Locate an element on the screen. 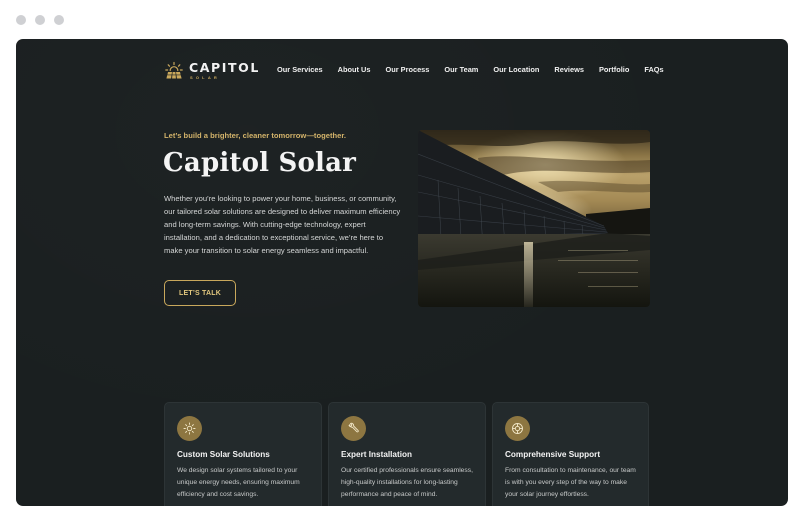 The image size is (804, 522). logo-subtitle: SOLAR is located at coordinates (205, 77).